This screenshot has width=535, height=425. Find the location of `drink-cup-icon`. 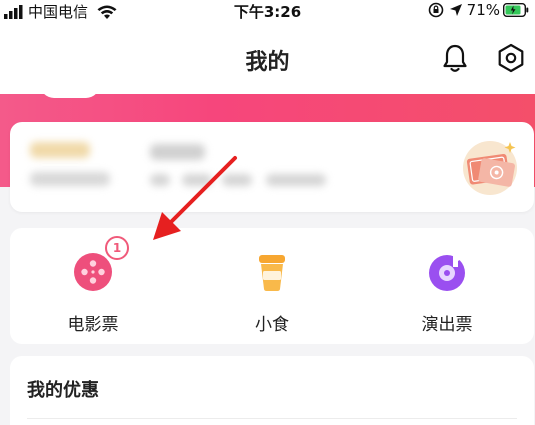

drink-cup-icon is located at coordinates (272, 272).